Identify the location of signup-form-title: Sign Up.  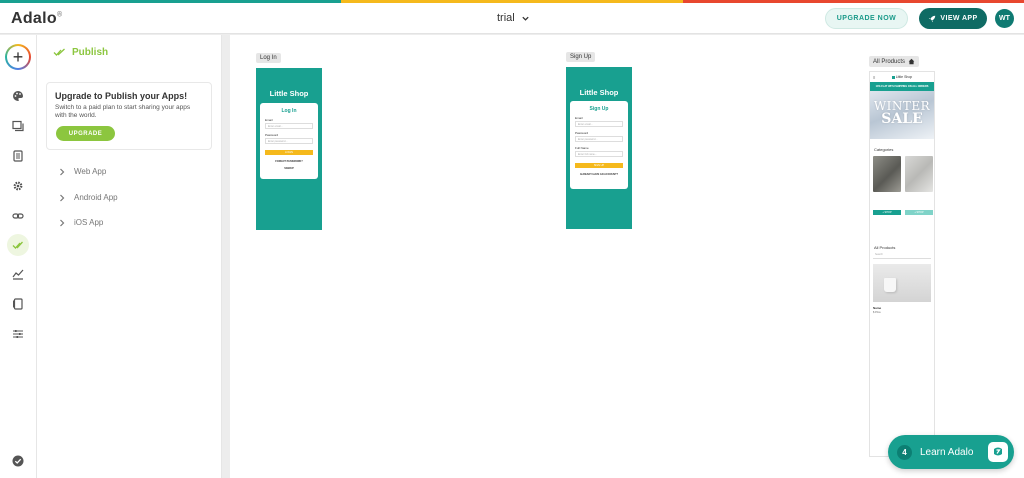
(599, 109).